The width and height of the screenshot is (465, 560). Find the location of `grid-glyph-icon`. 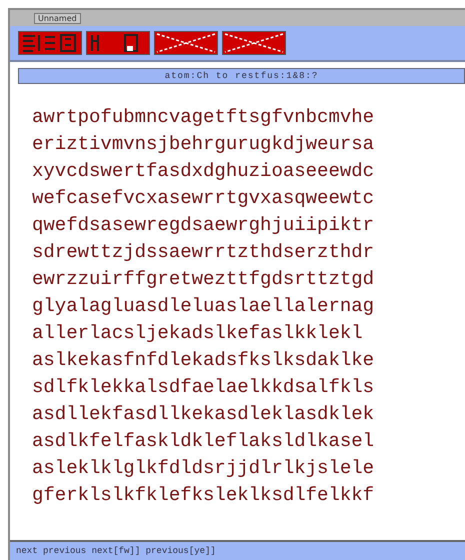

grid-glyph-icon is located at coordinates (50, 43).